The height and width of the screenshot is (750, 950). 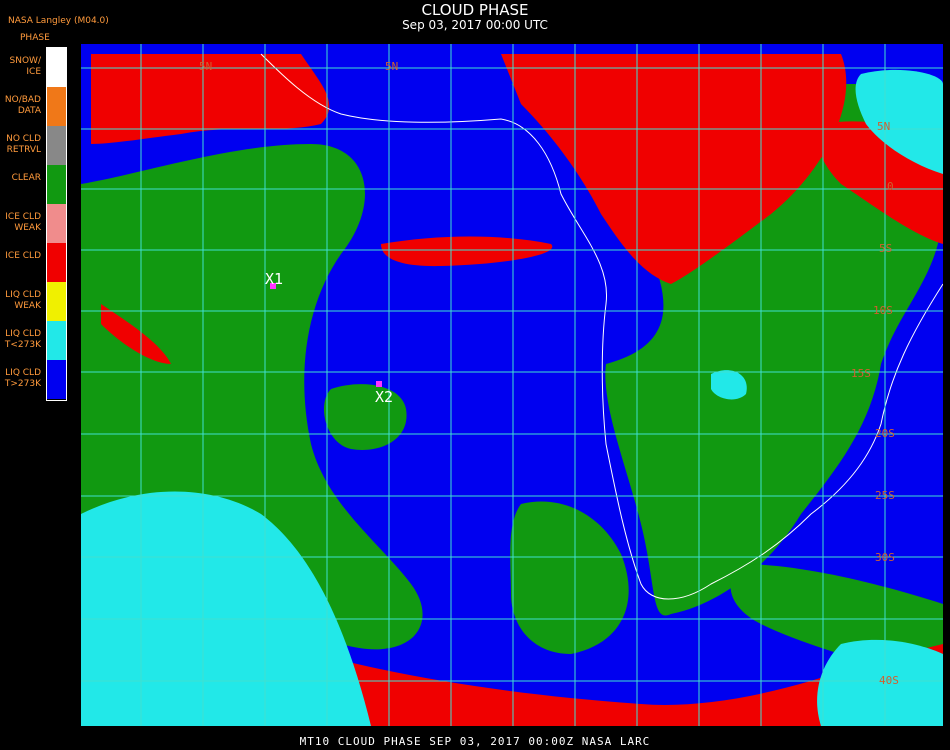 I want to click on island-clear-area, so click(x=365, y=417).